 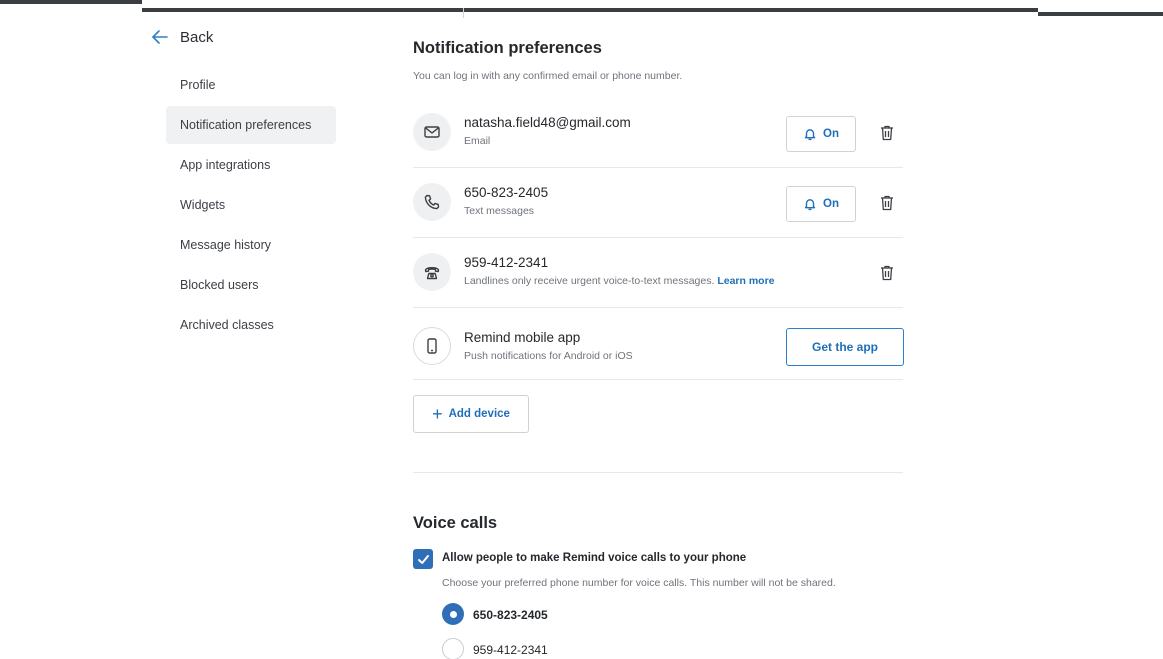 What do you see at coordinates (251, 325) in the screenshot?
I see `sidebar-item-archived-classes: Archived classes` at bounding box center [251, 325].